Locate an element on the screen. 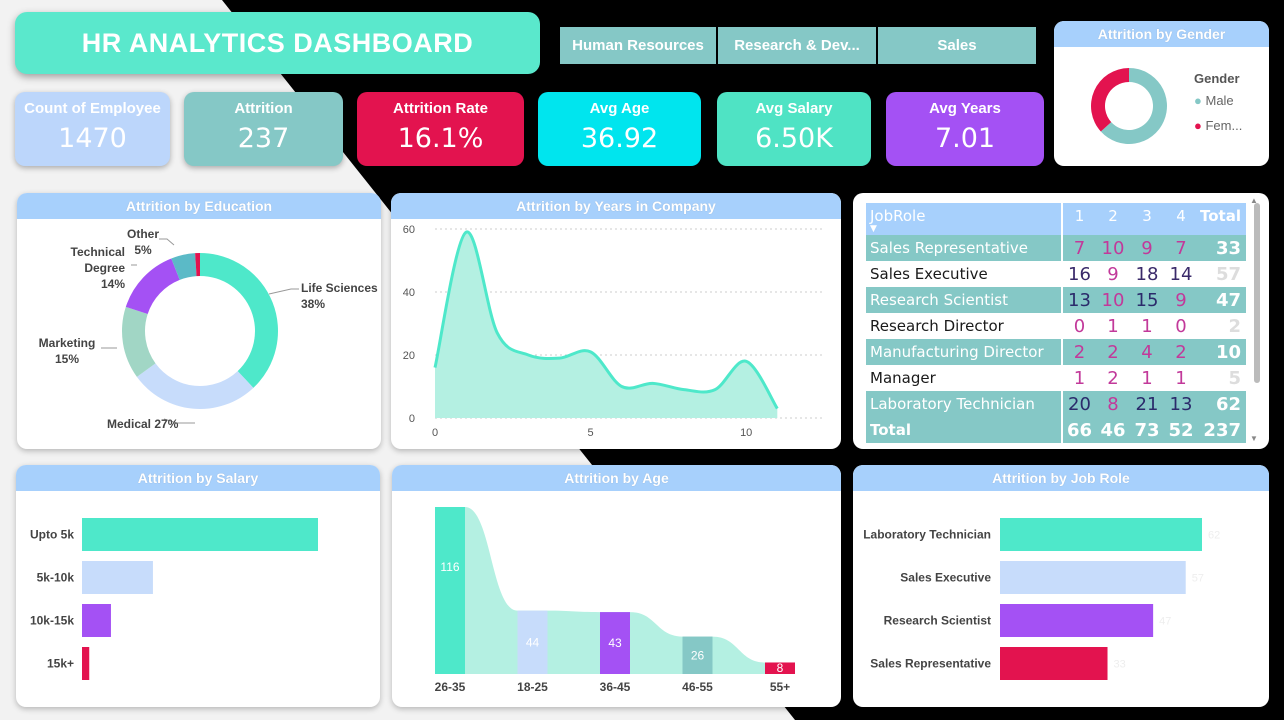 The width and height of the screenshot is (1284, 720). x-tick-label: 10 is located at coordinates (746, 433).